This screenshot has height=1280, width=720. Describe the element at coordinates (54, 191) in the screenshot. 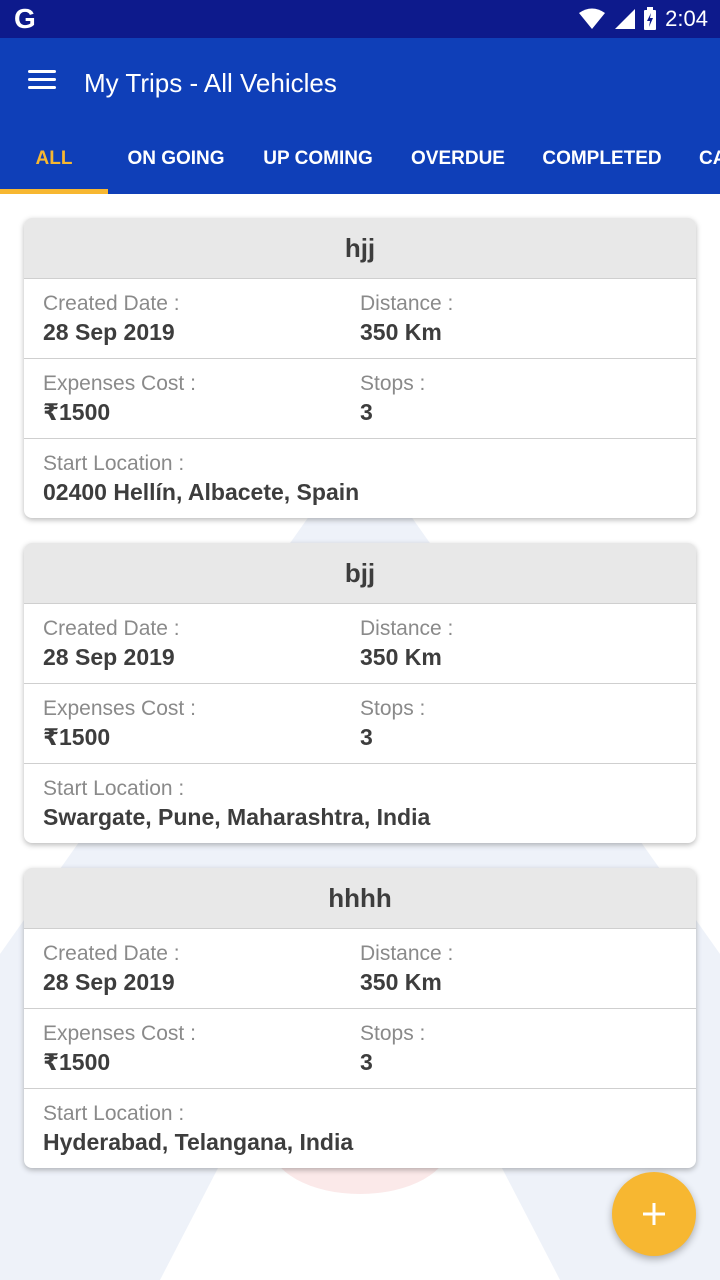

I see `tab-indicator` at that location.